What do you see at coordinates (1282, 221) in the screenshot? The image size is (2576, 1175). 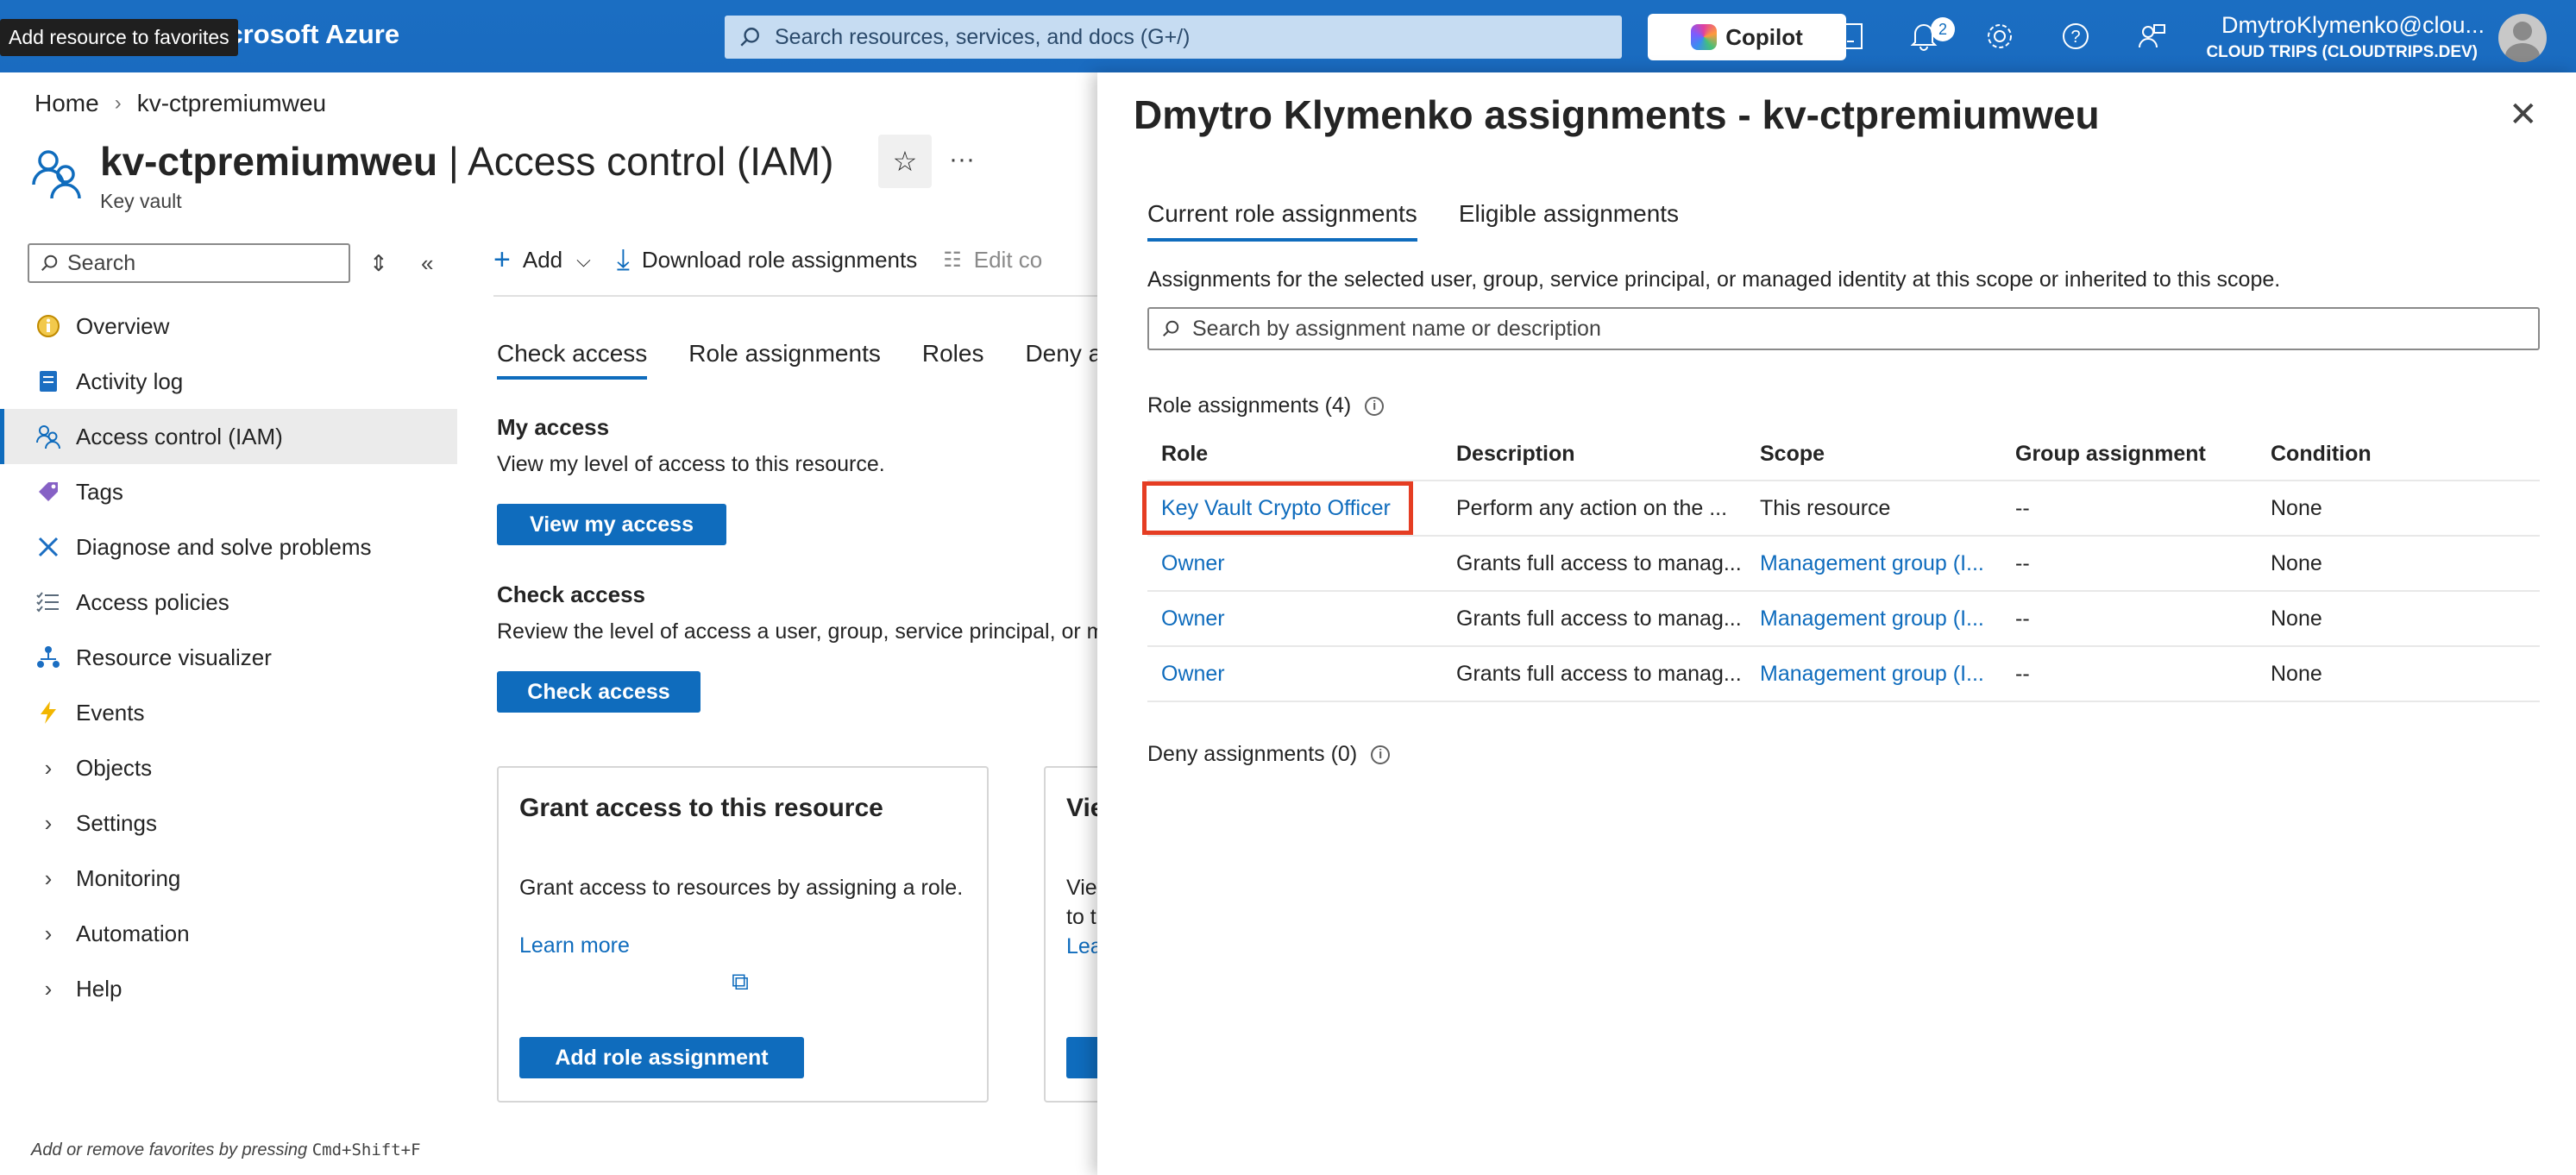 I see `tab-current-role-assignments: Current role assignments` at bounding box center [1282, 221].